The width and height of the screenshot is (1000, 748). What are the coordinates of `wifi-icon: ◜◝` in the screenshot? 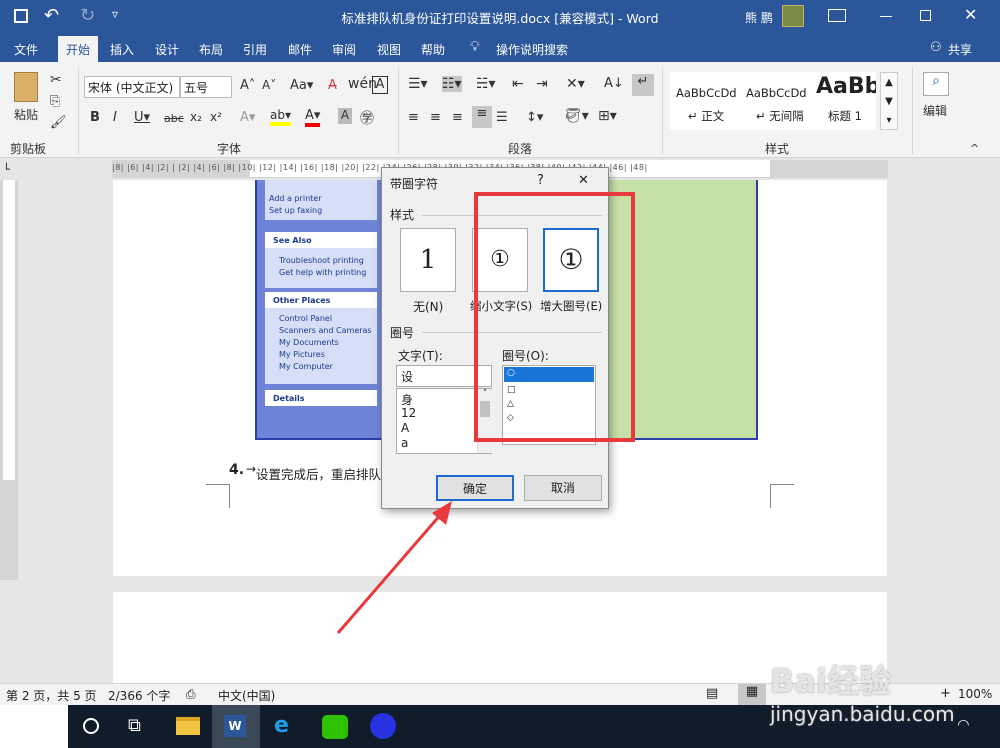 It's located at (963, 725).